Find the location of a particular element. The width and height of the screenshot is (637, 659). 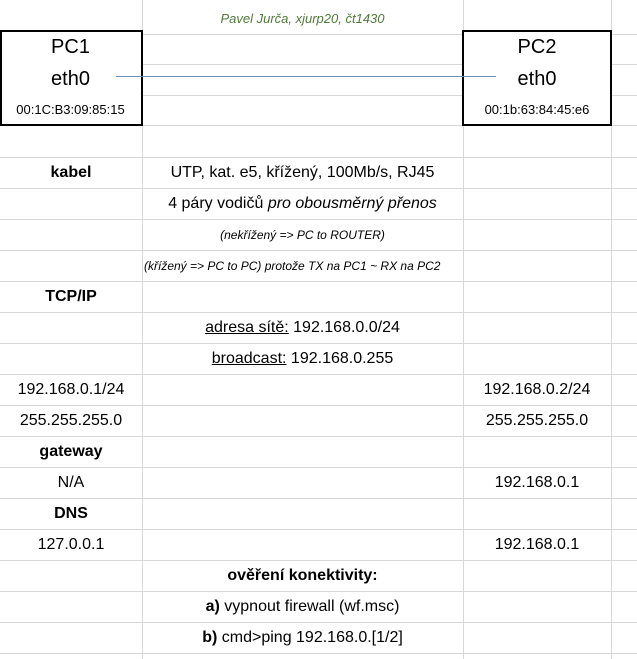

network-address: adresa sítě: 192.168.0.0/24 is located at coordinates (302, 328).